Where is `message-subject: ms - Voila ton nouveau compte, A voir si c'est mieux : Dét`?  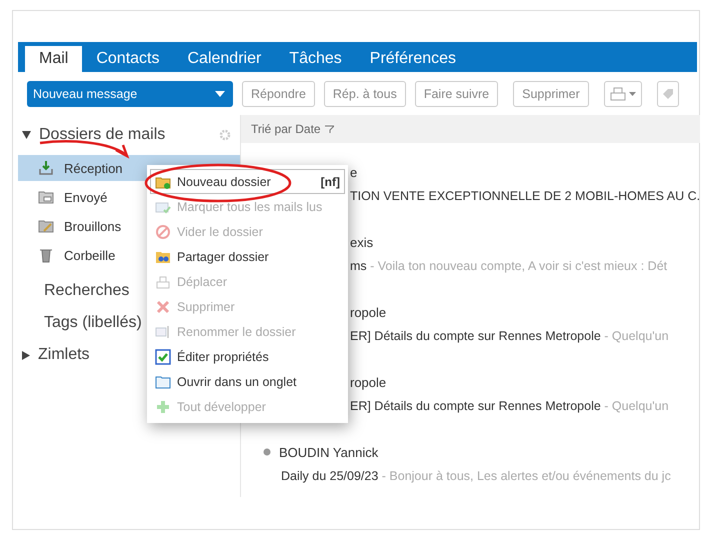 message-subject: ms - Voila ton nouveau compte, A voir si c'est mieux : Dét is located at coordinates (525, 266).